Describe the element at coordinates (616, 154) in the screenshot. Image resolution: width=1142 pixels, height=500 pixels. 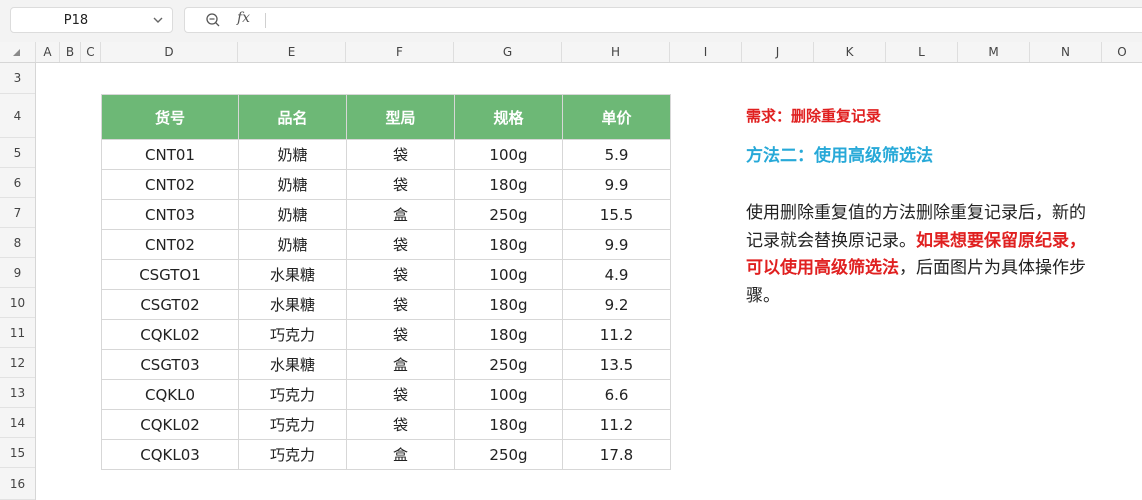
I see `table-cell: 5.9` at that location.